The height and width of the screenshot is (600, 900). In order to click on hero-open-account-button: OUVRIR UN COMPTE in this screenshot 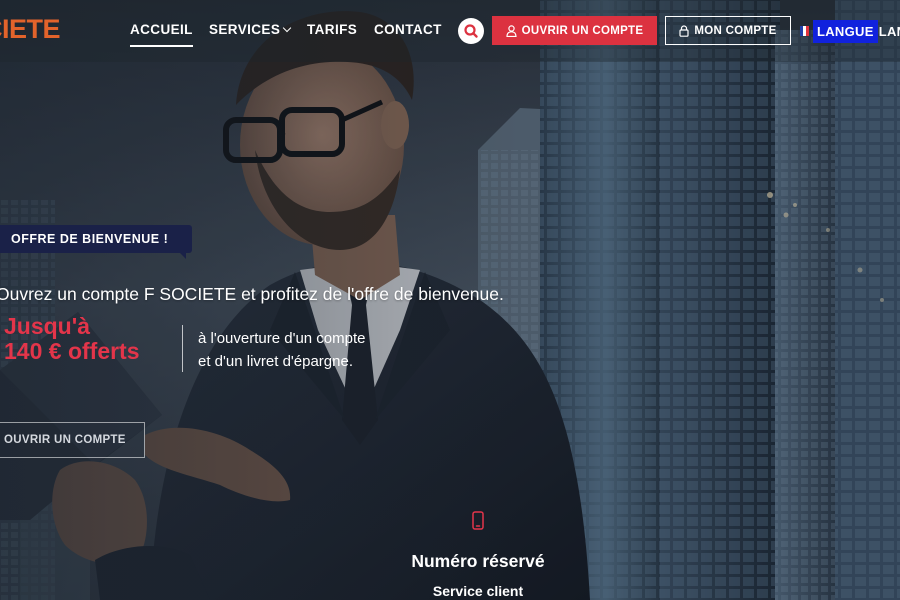, I will do `click(72, 440)`.